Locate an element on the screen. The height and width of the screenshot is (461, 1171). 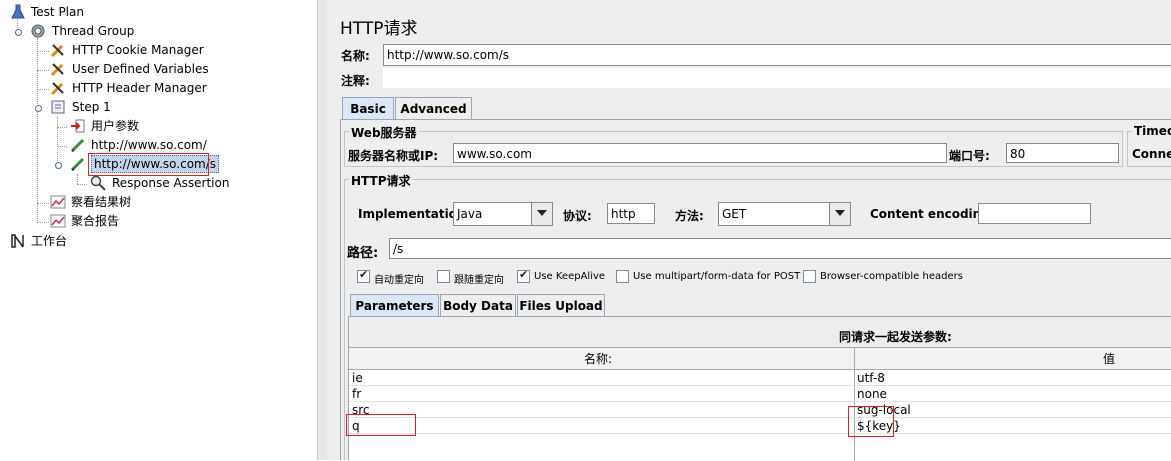
host-field: www.so.com is located at coordinates (700, 153).